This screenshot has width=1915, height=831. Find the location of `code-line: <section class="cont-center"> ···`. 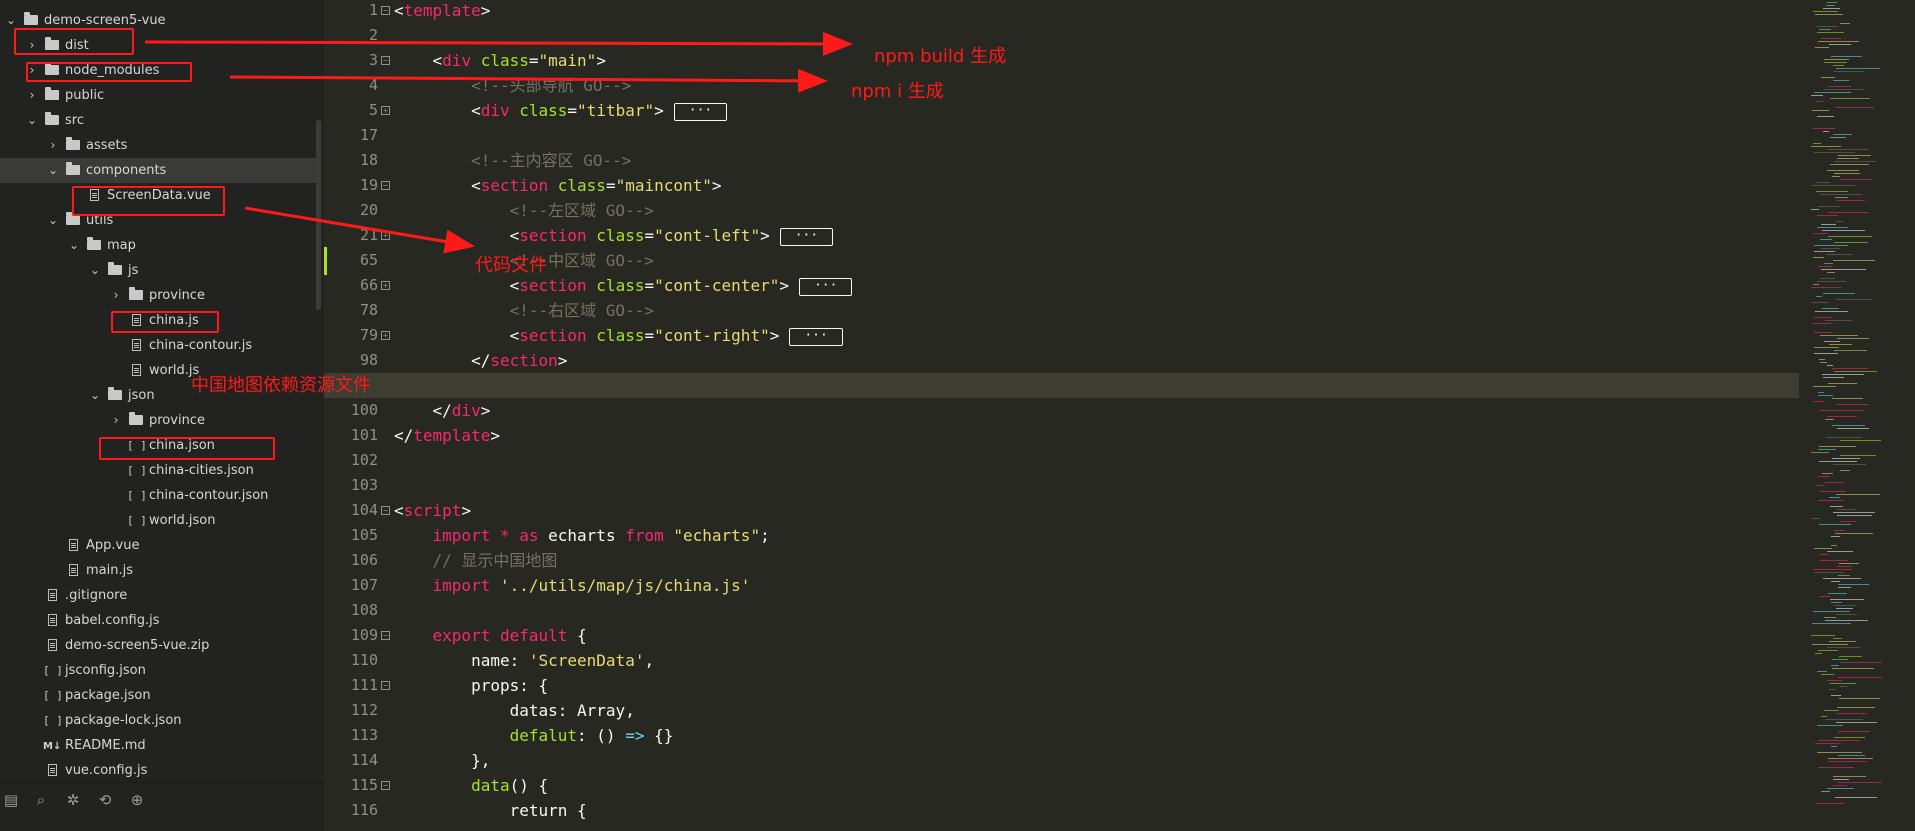

code-line: <section class="cont-center"> ··· is located at coordinates (623, 285).